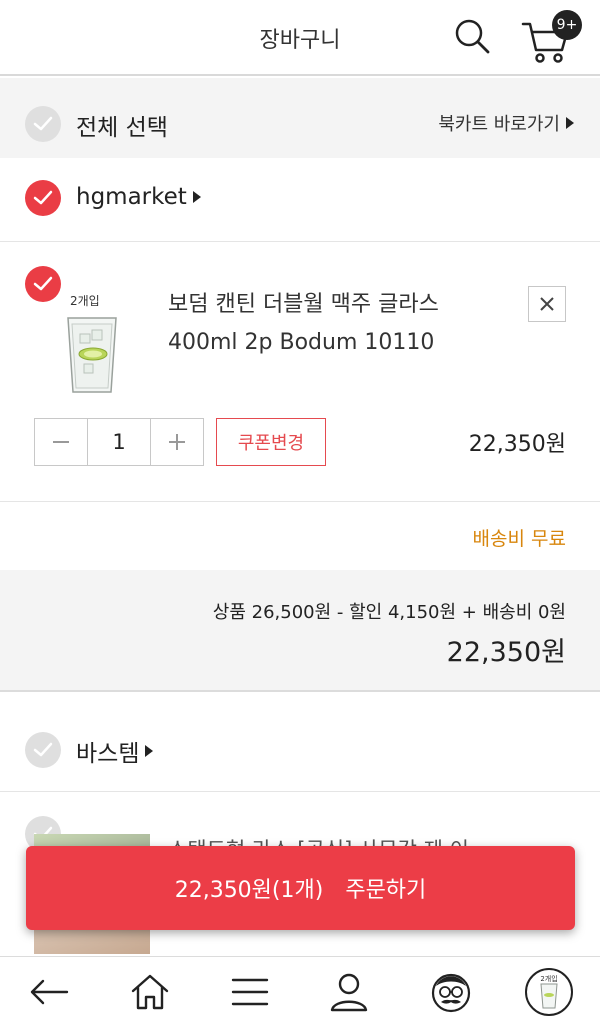 The width and height of the screenshot is (600, 1028). I want to click on app-header: 장바구니 9+, so click(300, 38).